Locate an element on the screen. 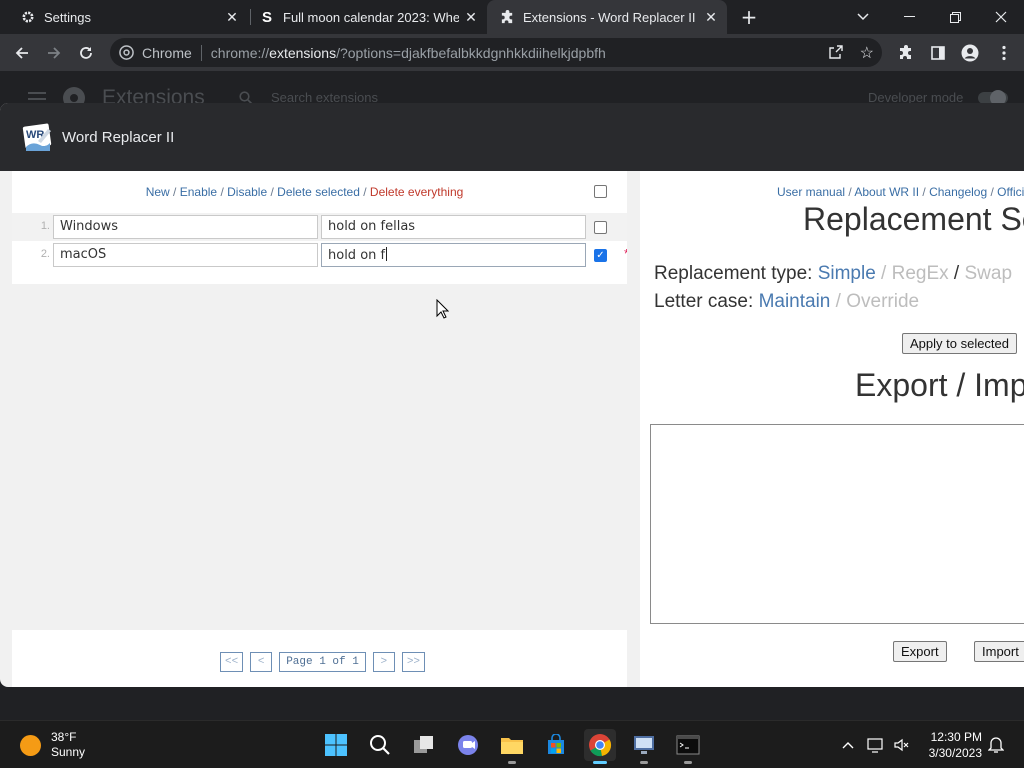 The width and height of the screenshot is (1024, 768). restore-icon is located at coordinates (955, 17).